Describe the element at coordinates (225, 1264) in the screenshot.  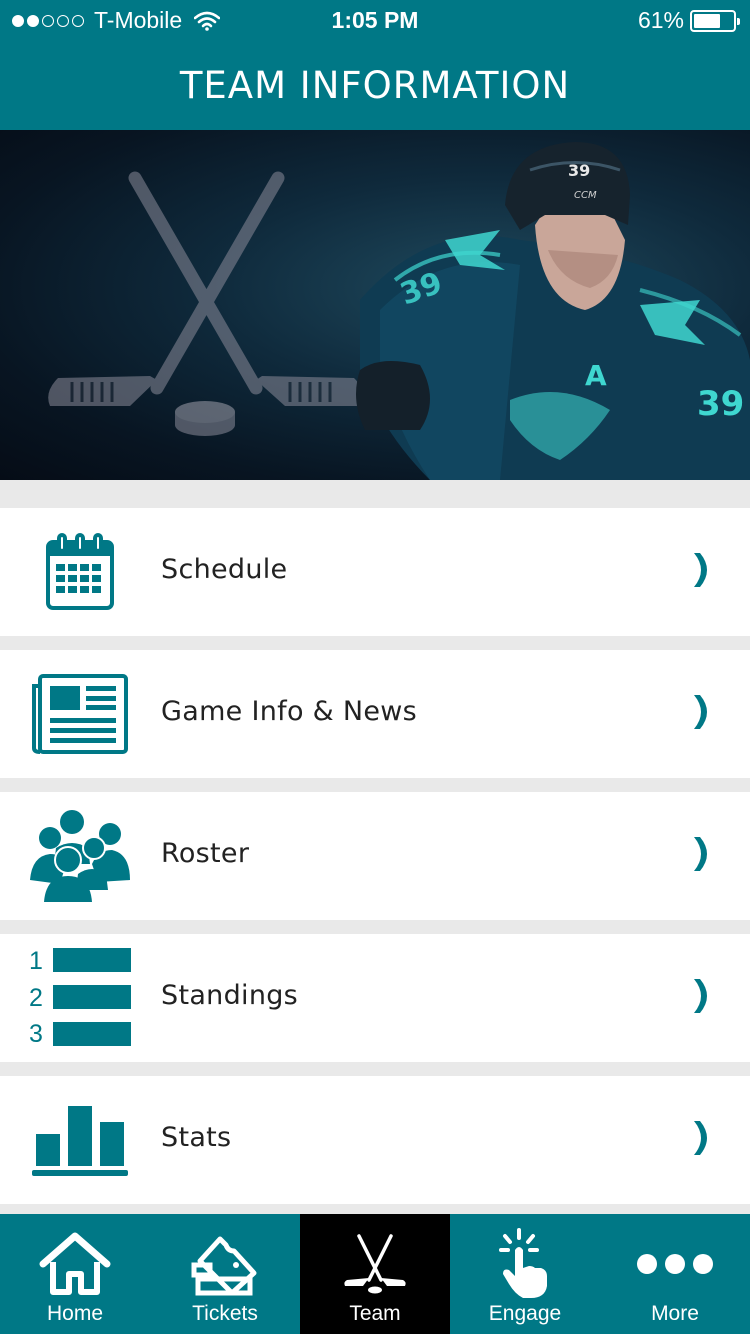
I see `ticket-icon` at that location.